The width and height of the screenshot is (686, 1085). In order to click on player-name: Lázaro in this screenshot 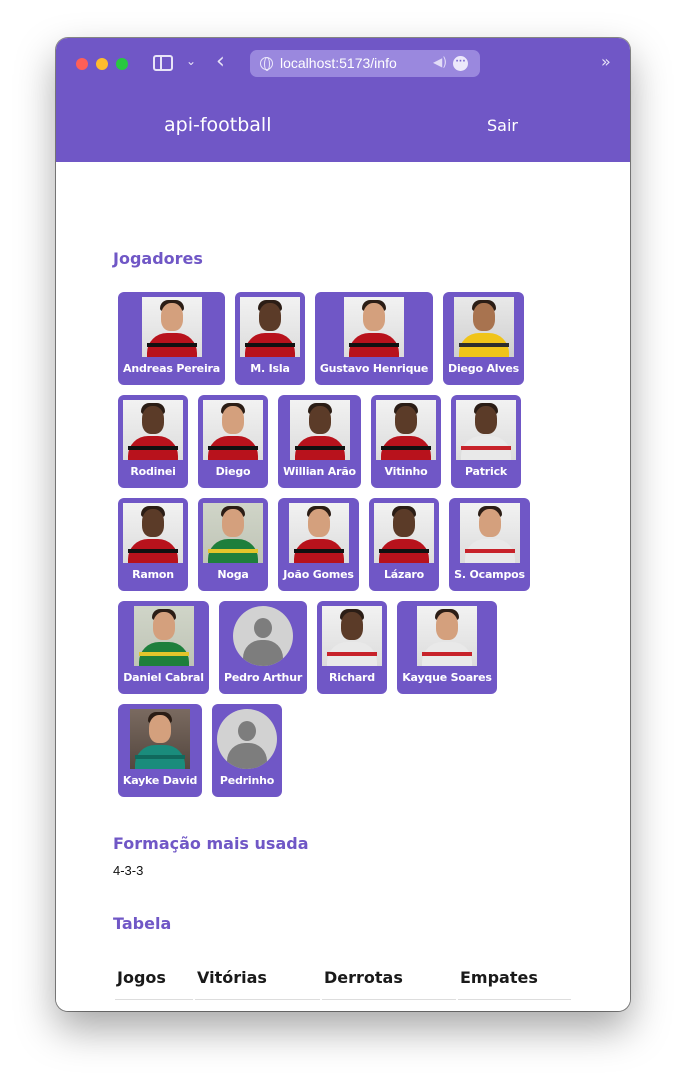, I will do `click(404, 574)`.